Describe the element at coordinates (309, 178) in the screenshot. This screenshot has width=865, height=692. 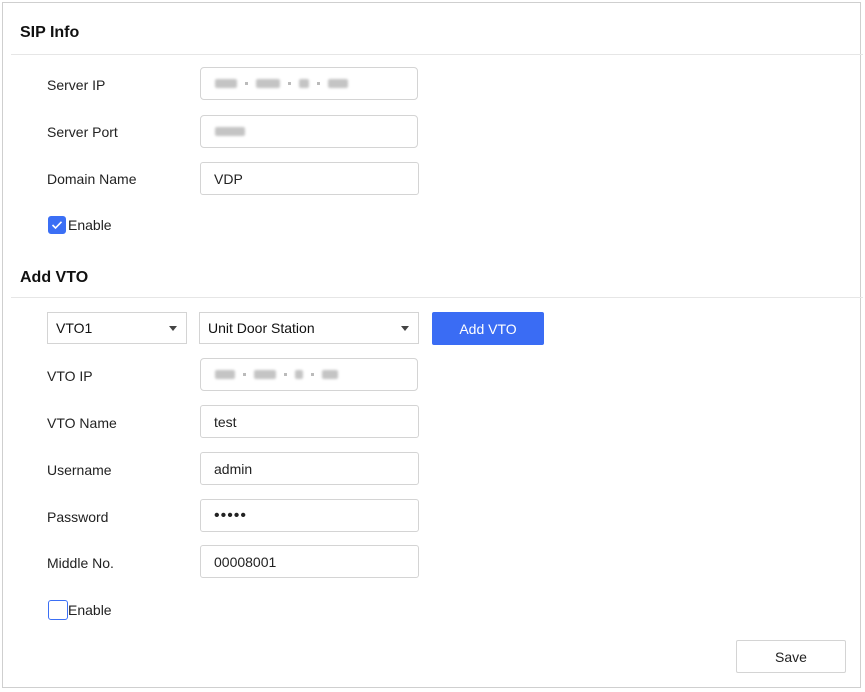
I see `domain-name-input` at that location.